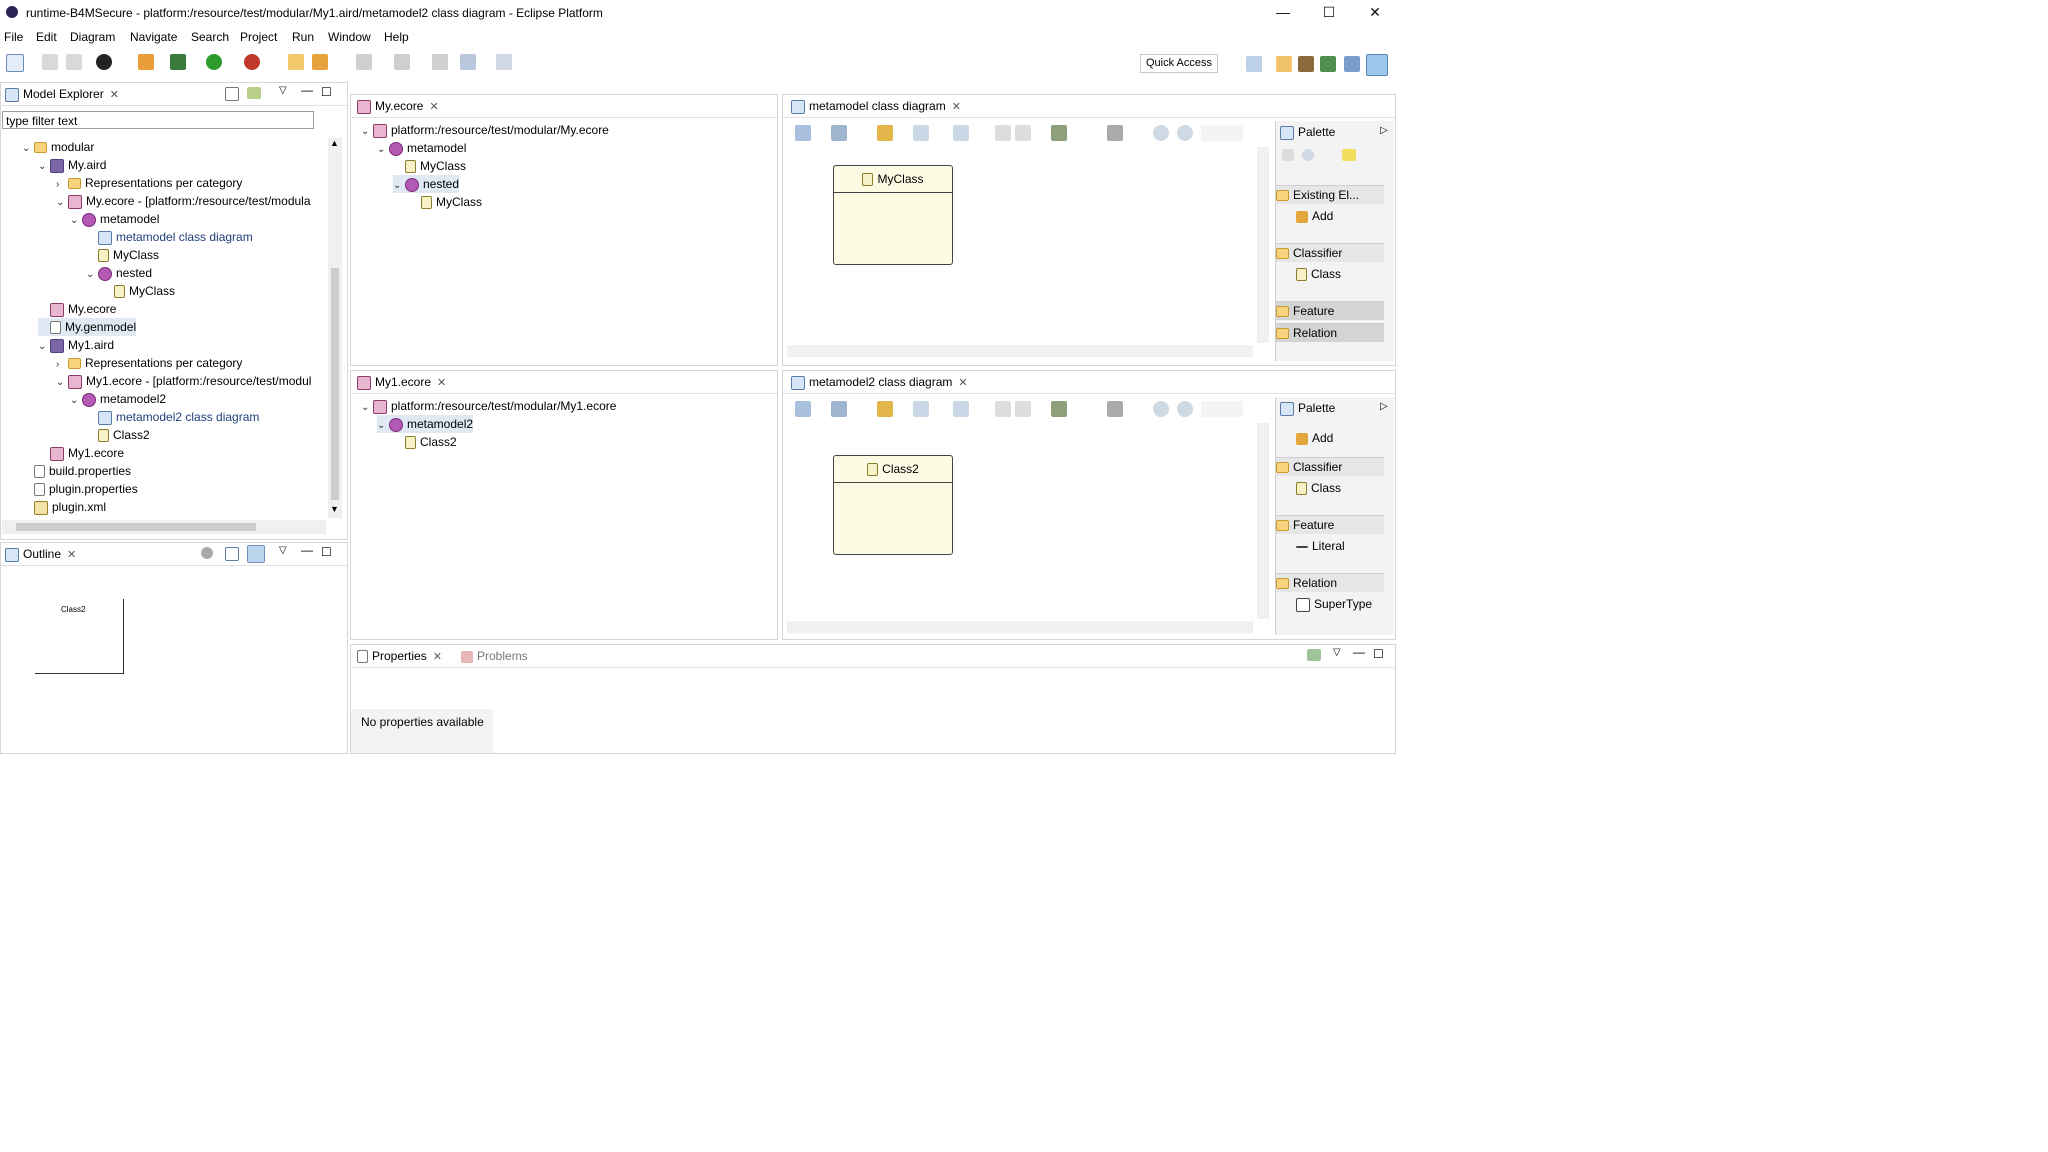 This screenshot has width=2048, height=1152. Describe the element at coordinates (207, 553) in the screenshot. I see `outline-filter-icon` at that location.